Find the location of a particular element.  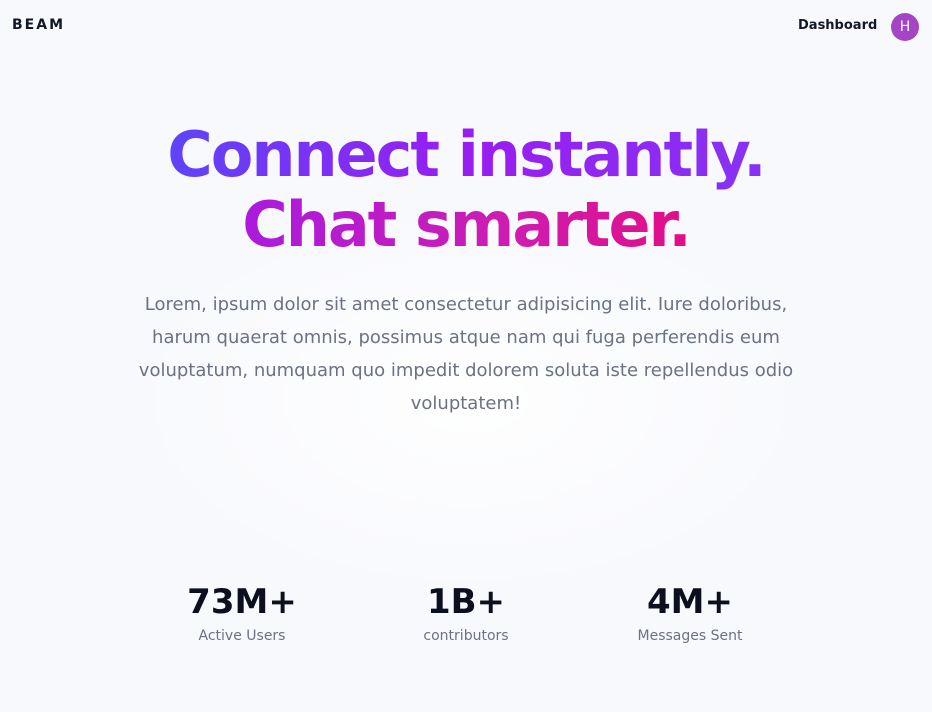

stat-label: Active Users is located at coordinates (242, 636).